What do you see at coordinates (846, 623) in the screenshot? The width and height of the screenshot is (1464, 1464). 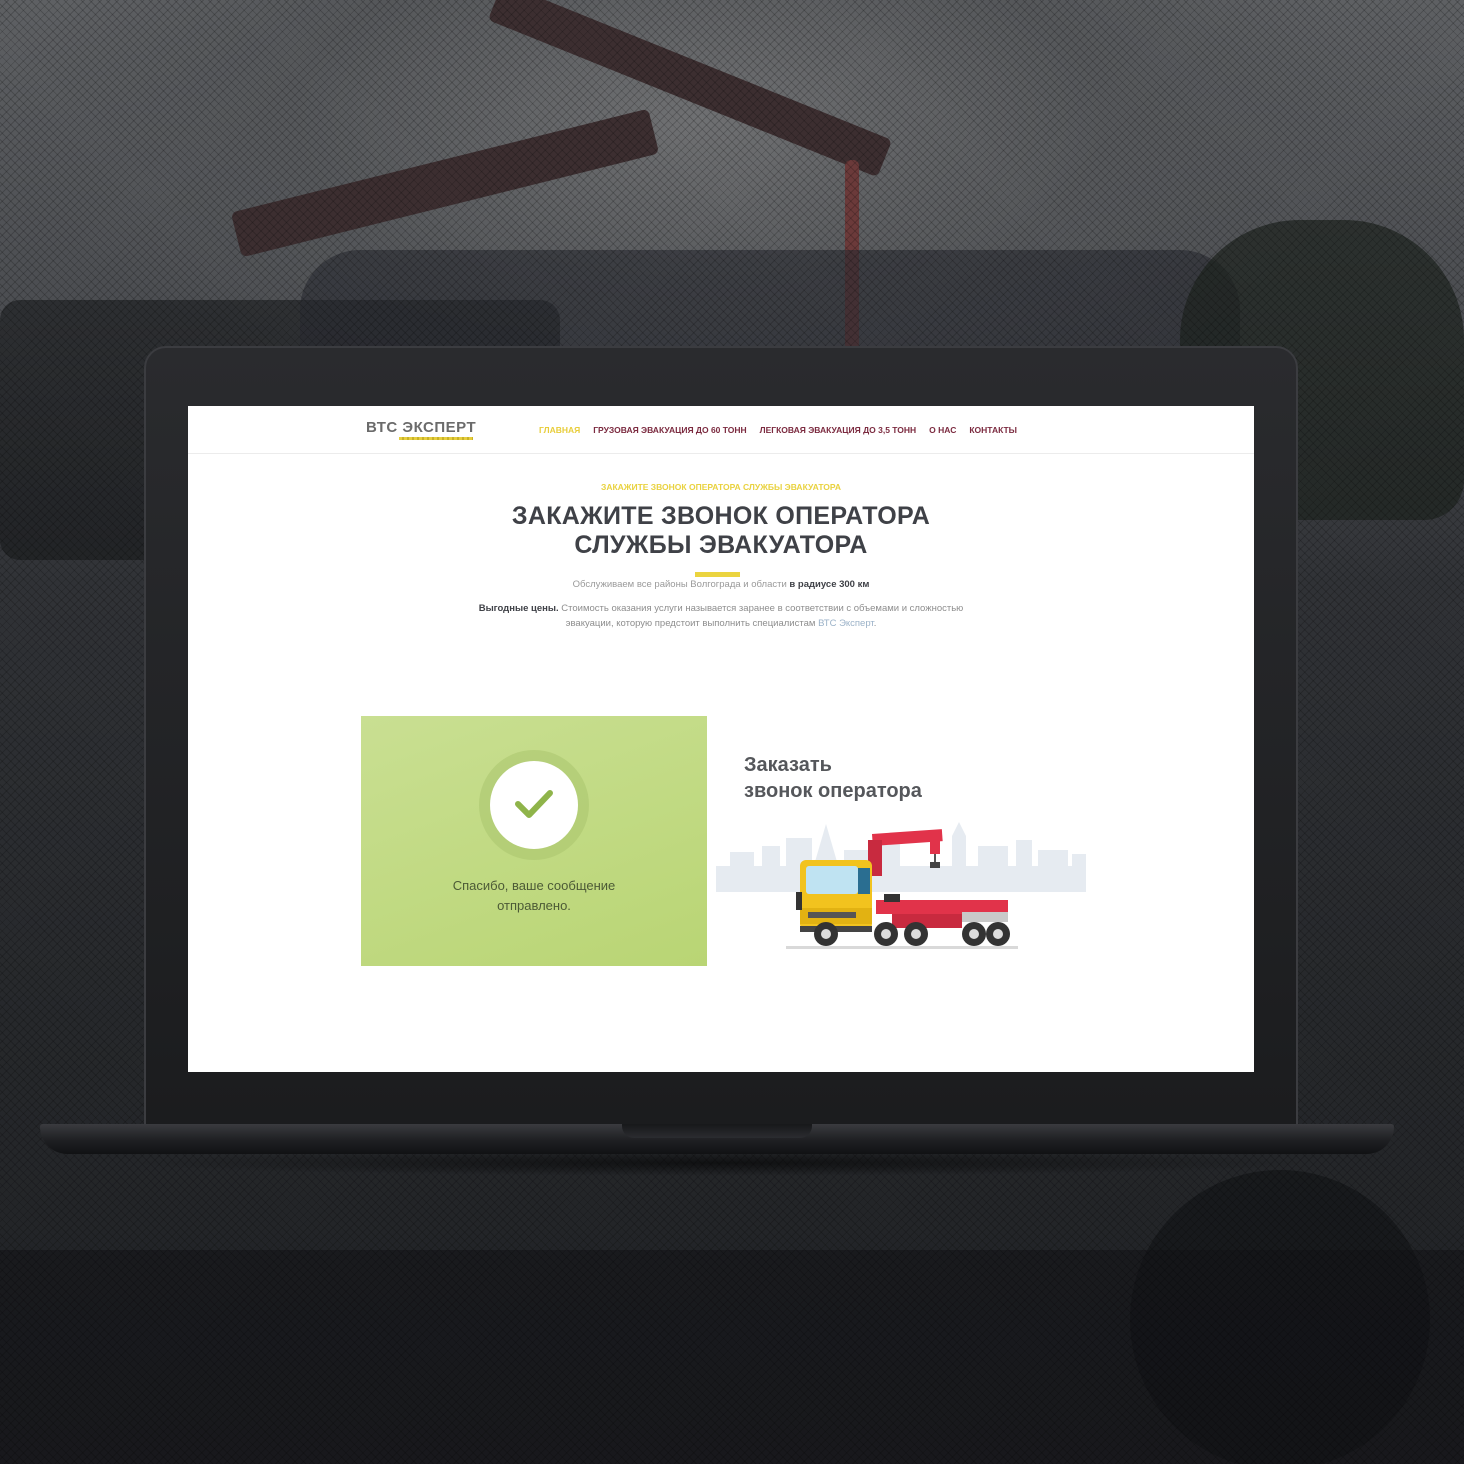 I see `brand-link: ВТС Эксперт` at bounding box center [846, 623].